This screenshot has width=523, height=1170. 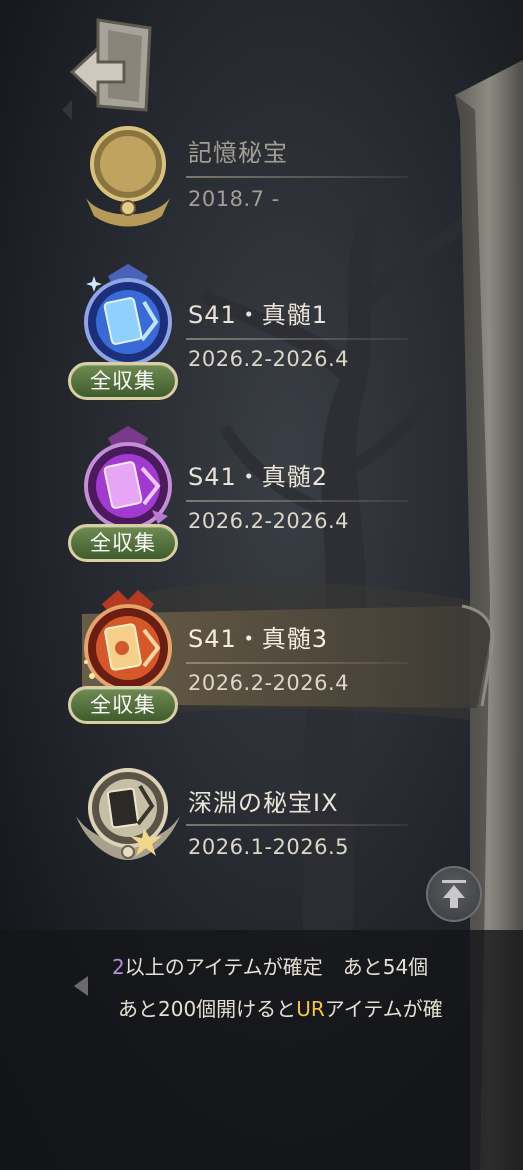 I want to click on notice-line-1: 2以上のアイテムが確定 あと54個, so click(x=317, y=967).